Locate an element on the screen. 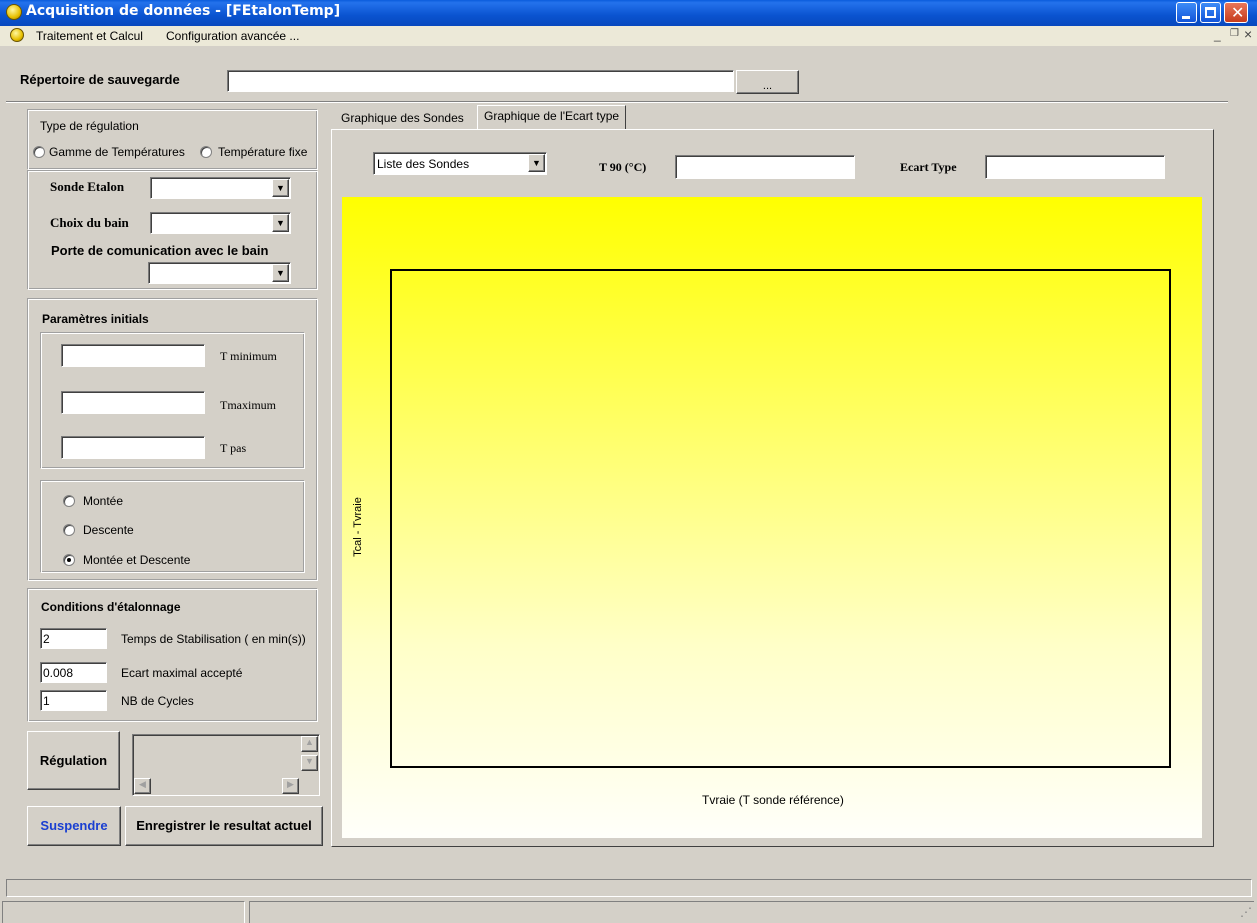  port-label: Porte de comunication avec le bain is located at coordinates (160, 250).